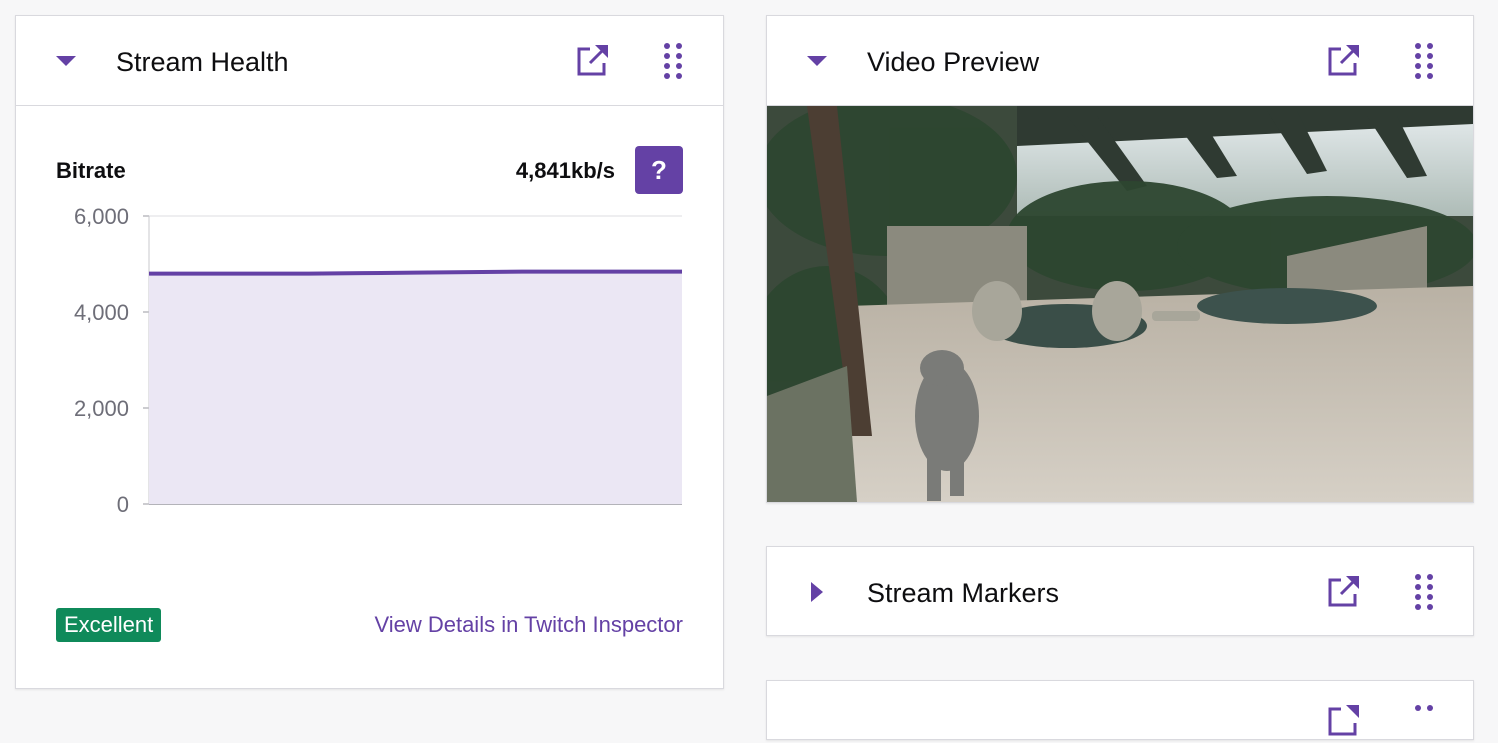 The image size is (1498, 743). Describe the element at coordinates (819, 592) in the screenshot. I see `caret-right-icon` at that location.